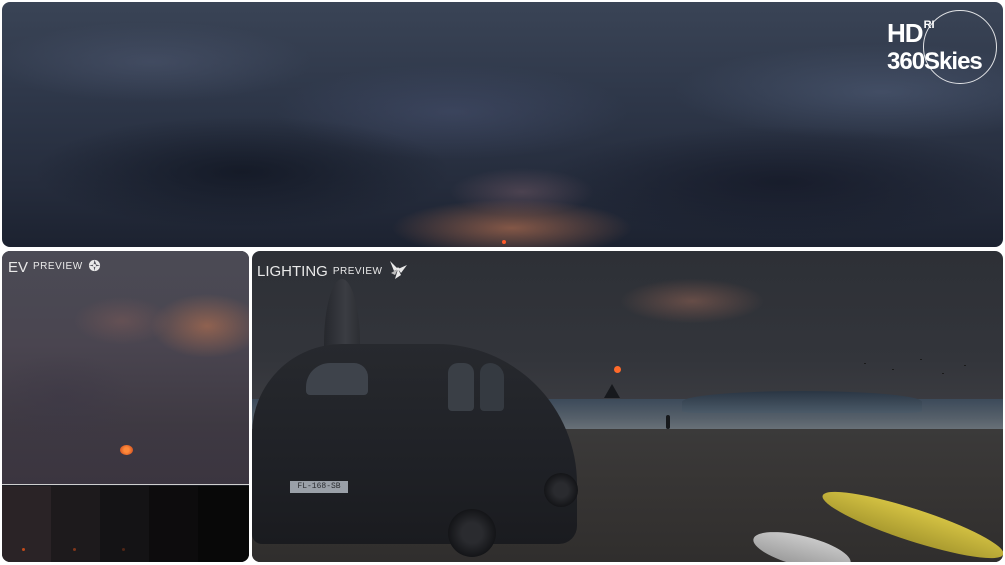 This screenshot has height=565, width=1005. Describe the element at coordinates (905, 33) in the screenshot. I see `logo-hd: HD` at that location.